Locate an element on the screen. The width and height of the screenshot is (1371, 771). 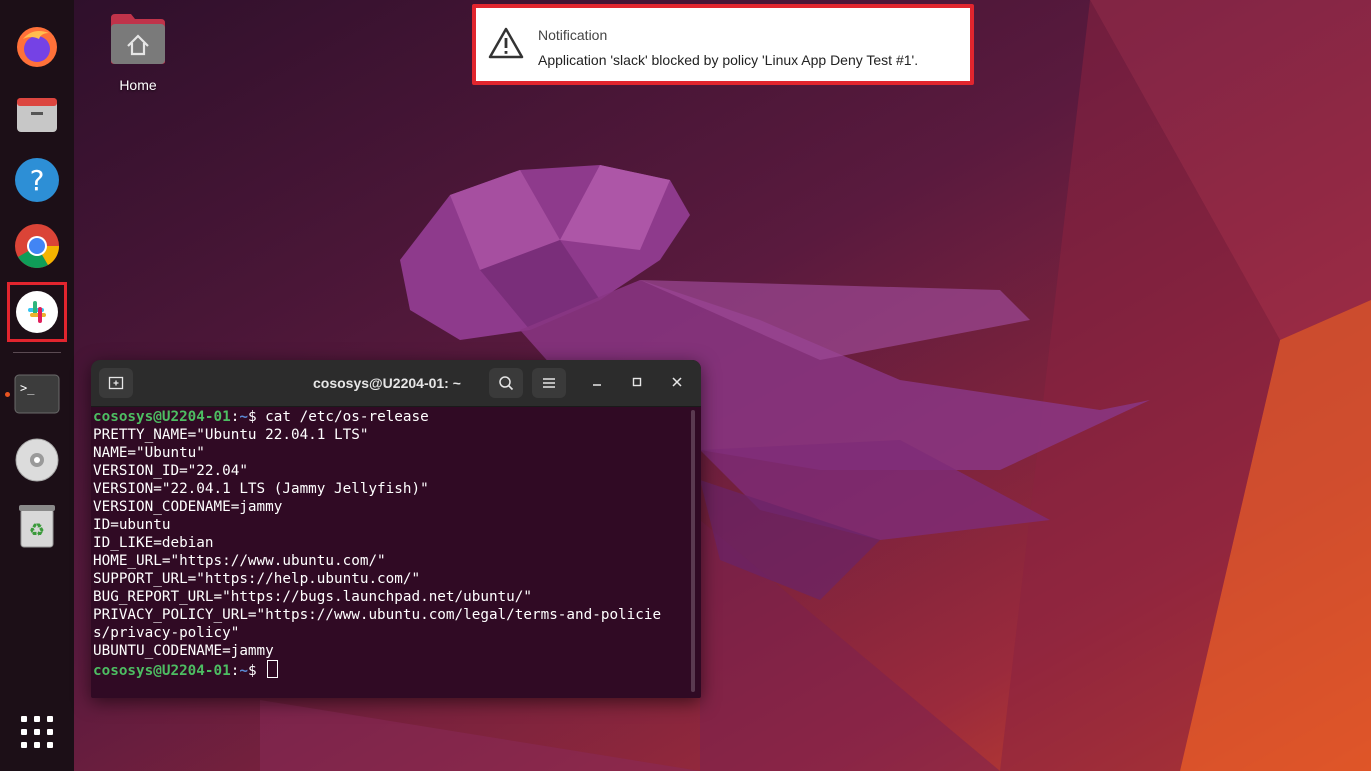
dock-item-disc is located at coordinates (37, 460).